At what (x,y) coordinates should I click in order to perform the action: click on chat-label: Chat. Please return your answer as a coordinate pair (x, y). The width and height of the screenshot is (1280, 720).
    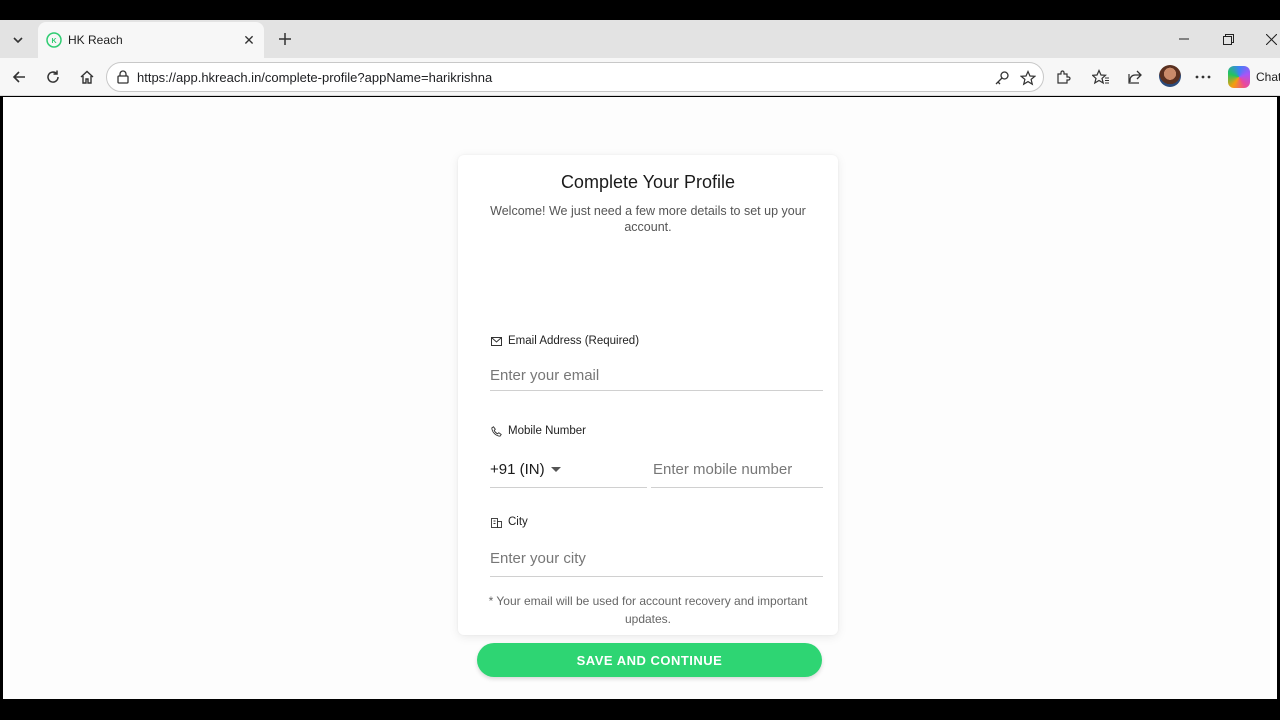
    Looking at the image, I should click on (1268, 77).